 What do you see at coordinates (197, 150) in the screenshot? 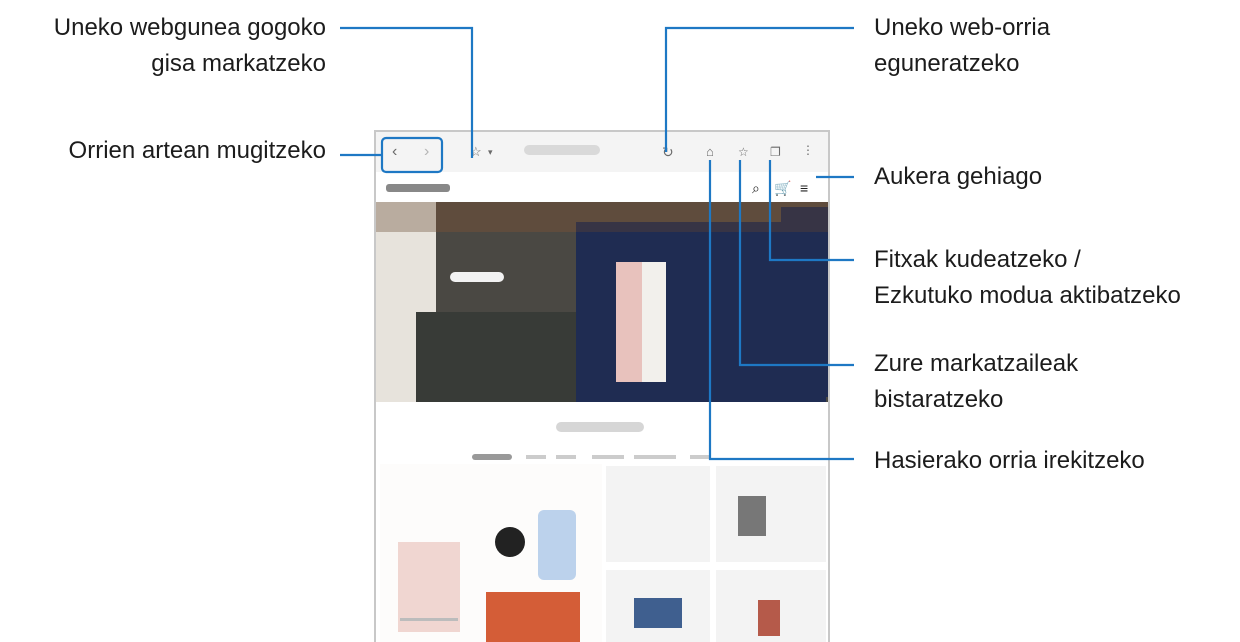
I see `callout-navigate: Orrien artean mugitzeko` at bounding box center [197, 150].